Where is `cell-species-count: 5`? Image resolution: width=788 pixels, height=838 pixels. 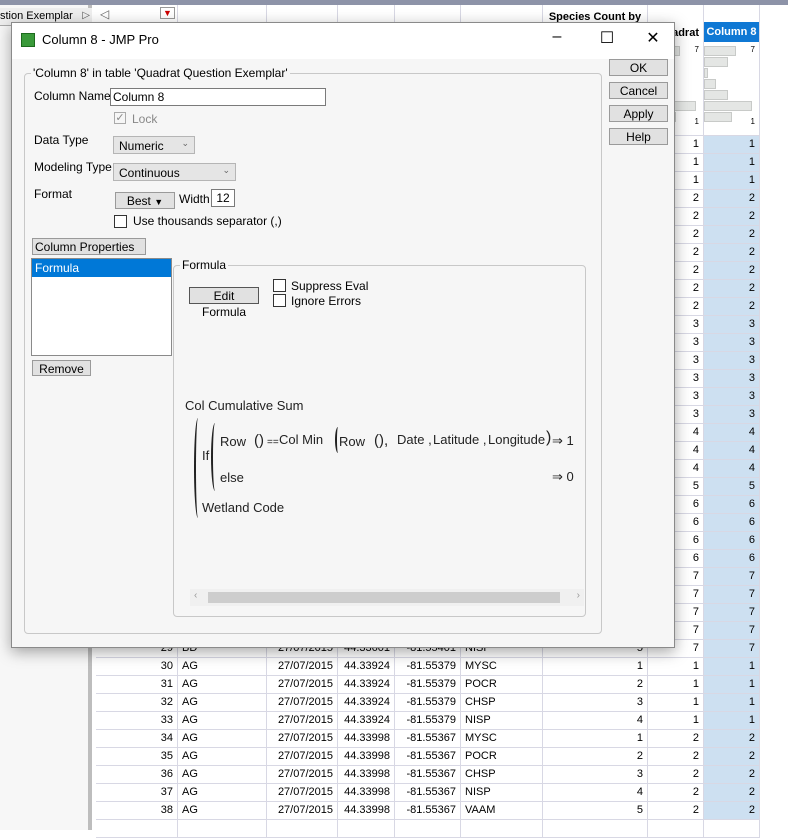
cell-species-count: 5 is located at coordinates (595, 811).